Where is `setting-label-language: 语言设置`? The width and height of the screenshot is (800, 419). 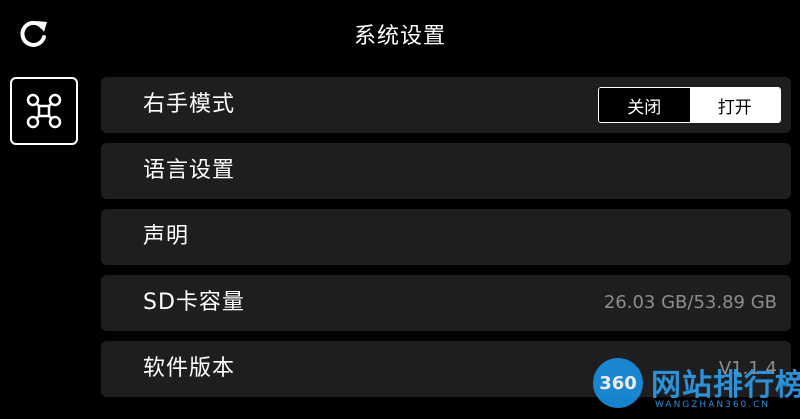
setting-label-language: 语言设置 is located at coordinates (189, 170).